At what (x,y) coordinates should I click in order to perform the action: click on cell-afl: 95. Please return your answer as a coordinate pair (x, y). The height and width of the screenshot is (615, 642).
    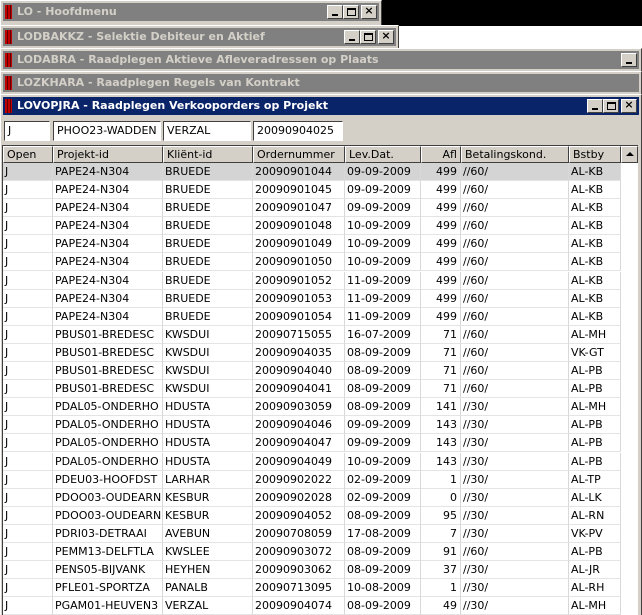
    Looking at the image, I should click on (441, 515).